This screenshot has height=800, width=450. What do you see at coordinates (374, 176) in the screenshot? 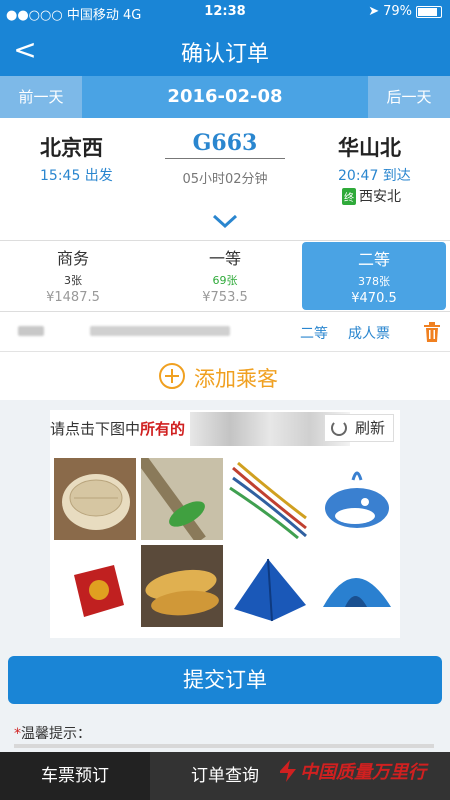
I see `arrival-time: 20:47 到达` at bounding box center [374, 176].